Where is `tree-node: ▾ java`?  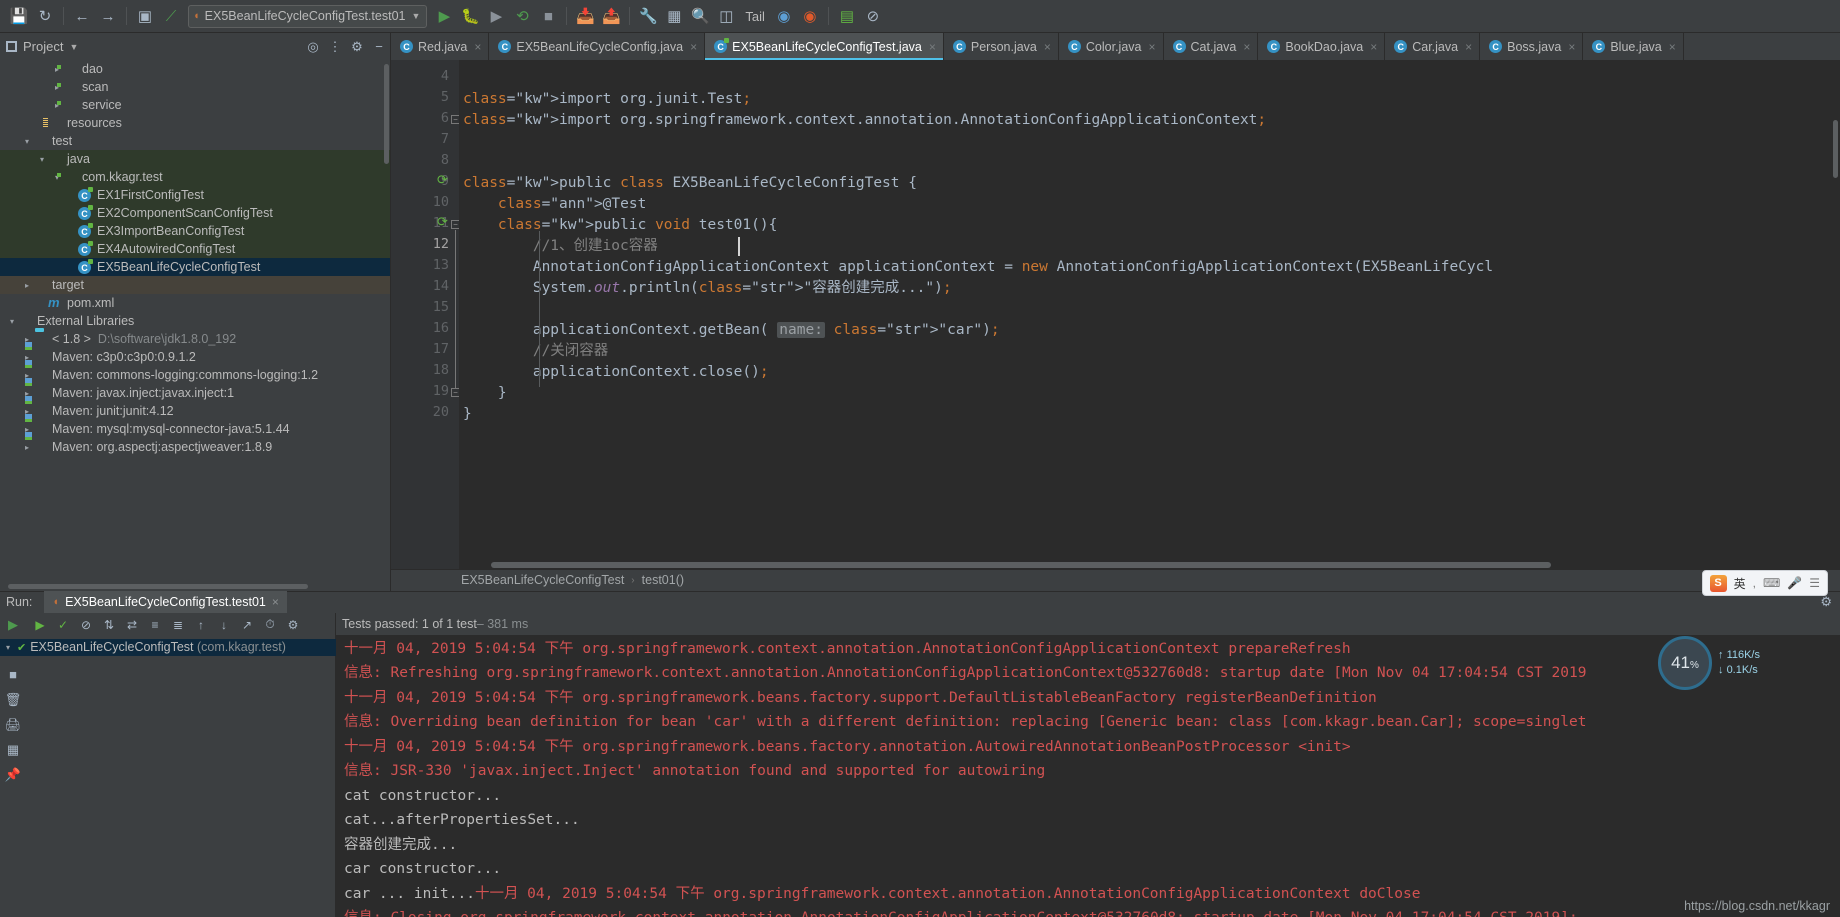
tree-node: ▾ java is located at coordinates (195, 159).